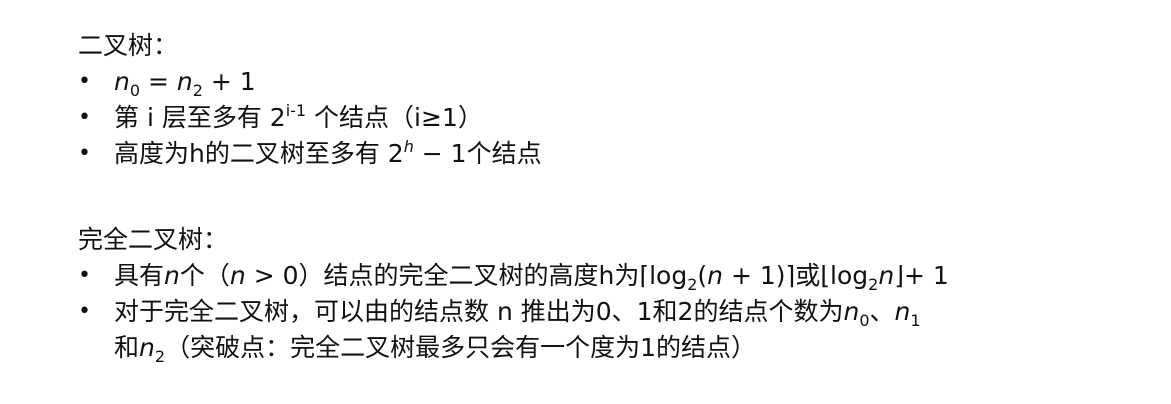 The width and height of the screenshot is (1171, 404). What do you see at coordinates (128, 45) in the screenshot?
I see `binary-tree-heading: 二叉树：` at bounding box center [128, 45].